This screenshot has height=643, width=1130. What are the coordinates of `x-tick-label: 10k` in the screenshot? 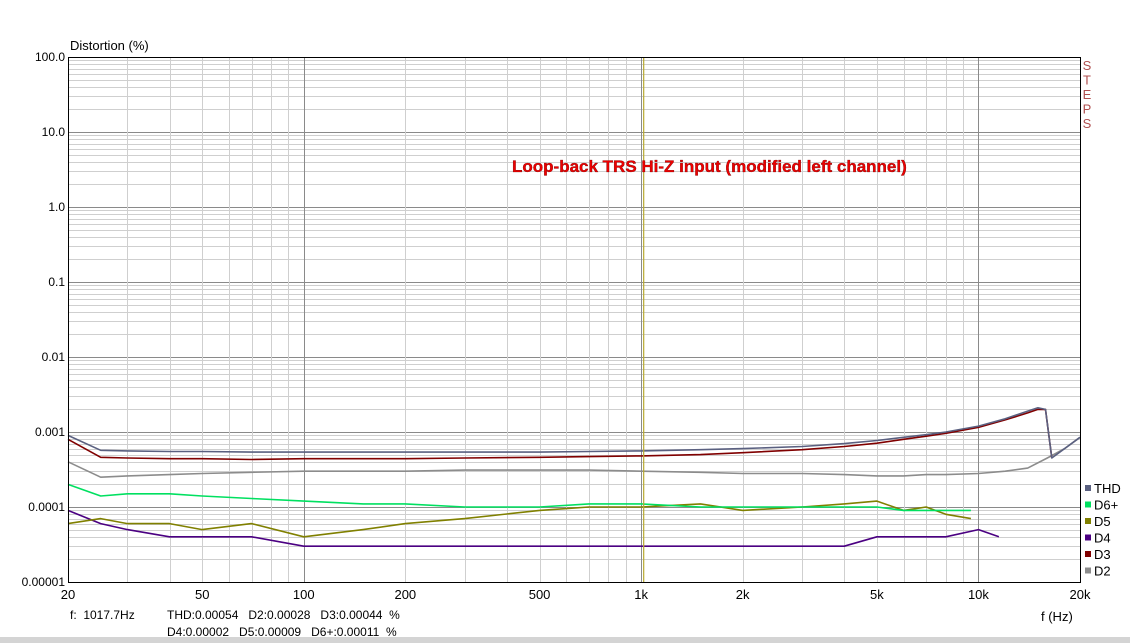 It's located at (978, 594).